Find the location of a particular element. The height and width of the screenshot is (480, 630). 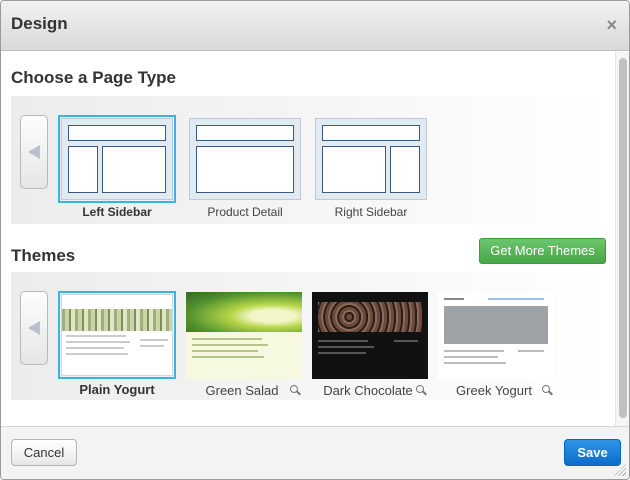

get-more-themes-button: Get More Themes is located at coordinates (542, 251).